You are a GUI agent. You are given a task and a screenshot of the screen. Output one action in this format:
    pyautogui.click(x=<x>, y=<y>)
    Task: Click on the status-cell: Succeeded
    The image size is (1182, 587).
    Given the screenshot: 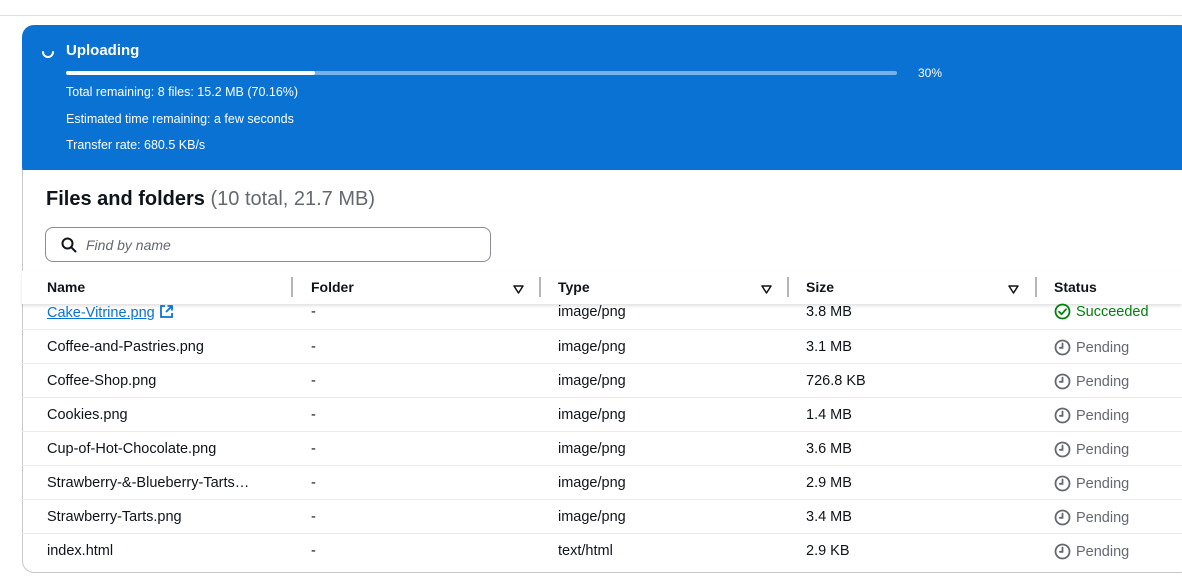 What is the action you would take?
    pyautogui.click(x=1101, y=311)
    